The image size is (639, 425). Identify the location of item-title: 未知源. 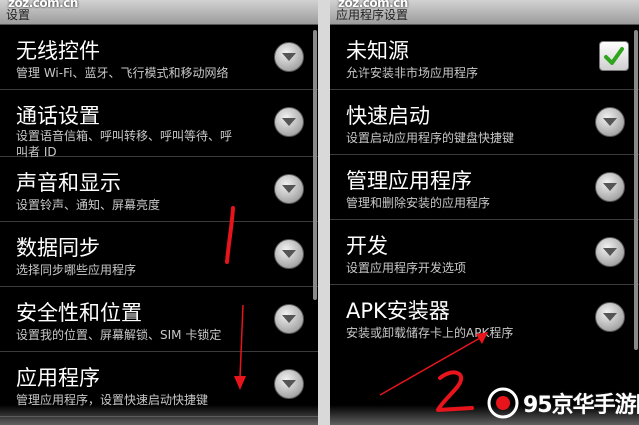
(377, 51).